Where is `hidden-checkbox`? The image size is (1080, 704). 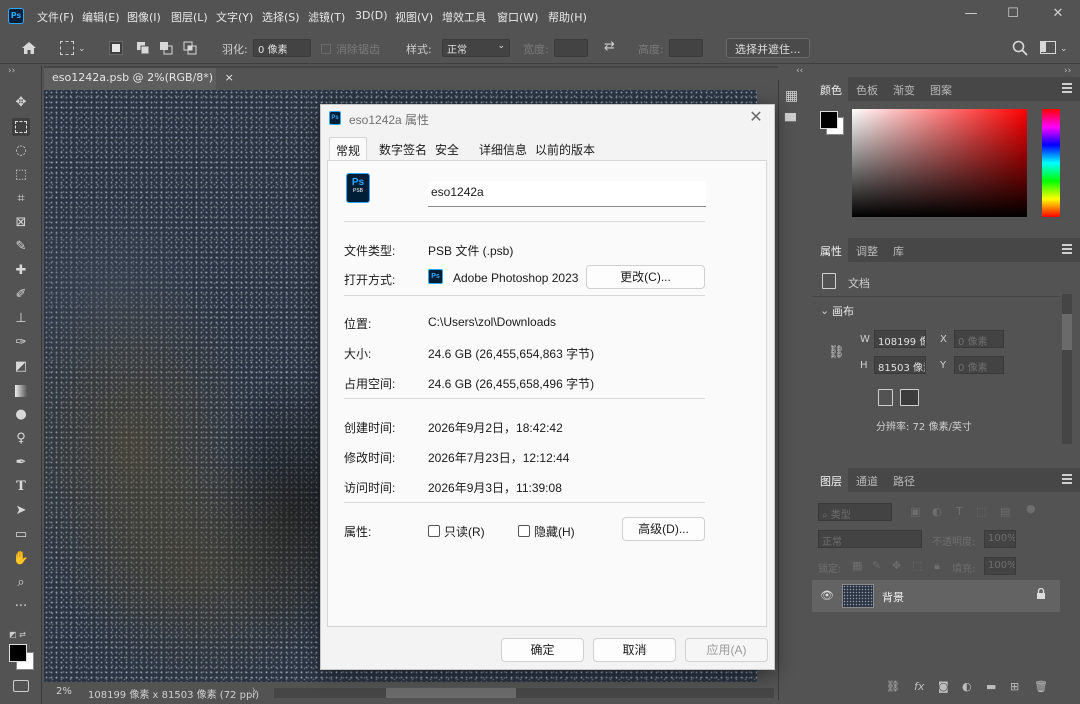 hidden-checkbox is located at coordinates (524, 531).